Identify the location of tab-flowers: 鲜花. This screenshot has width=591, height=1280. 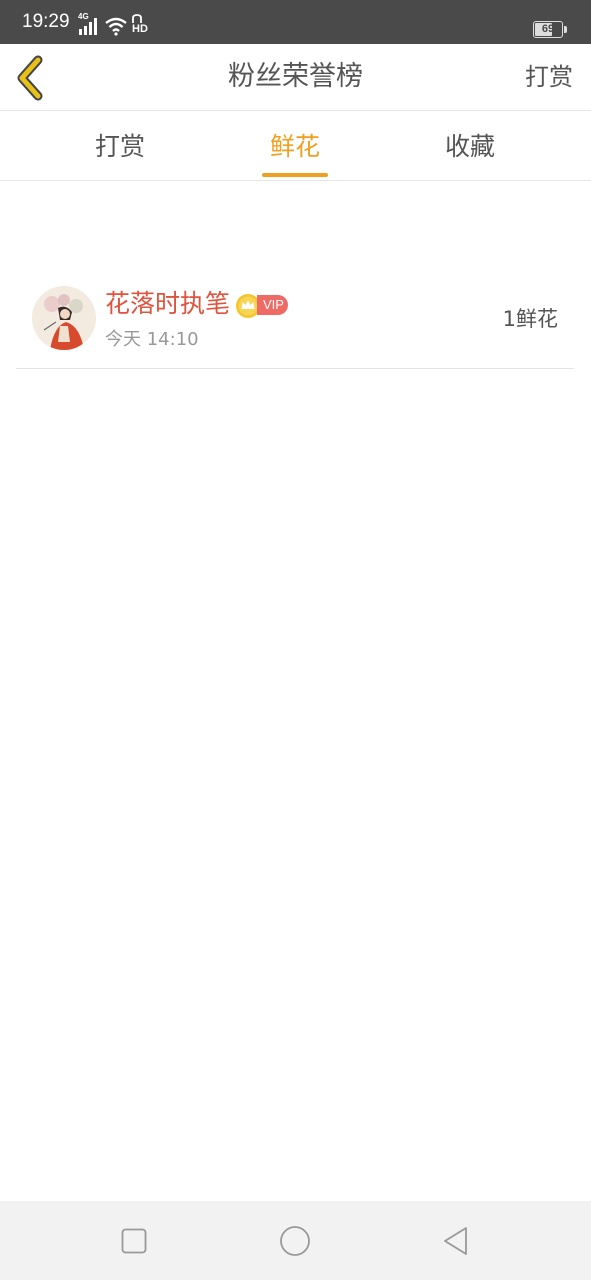
(295, 155).